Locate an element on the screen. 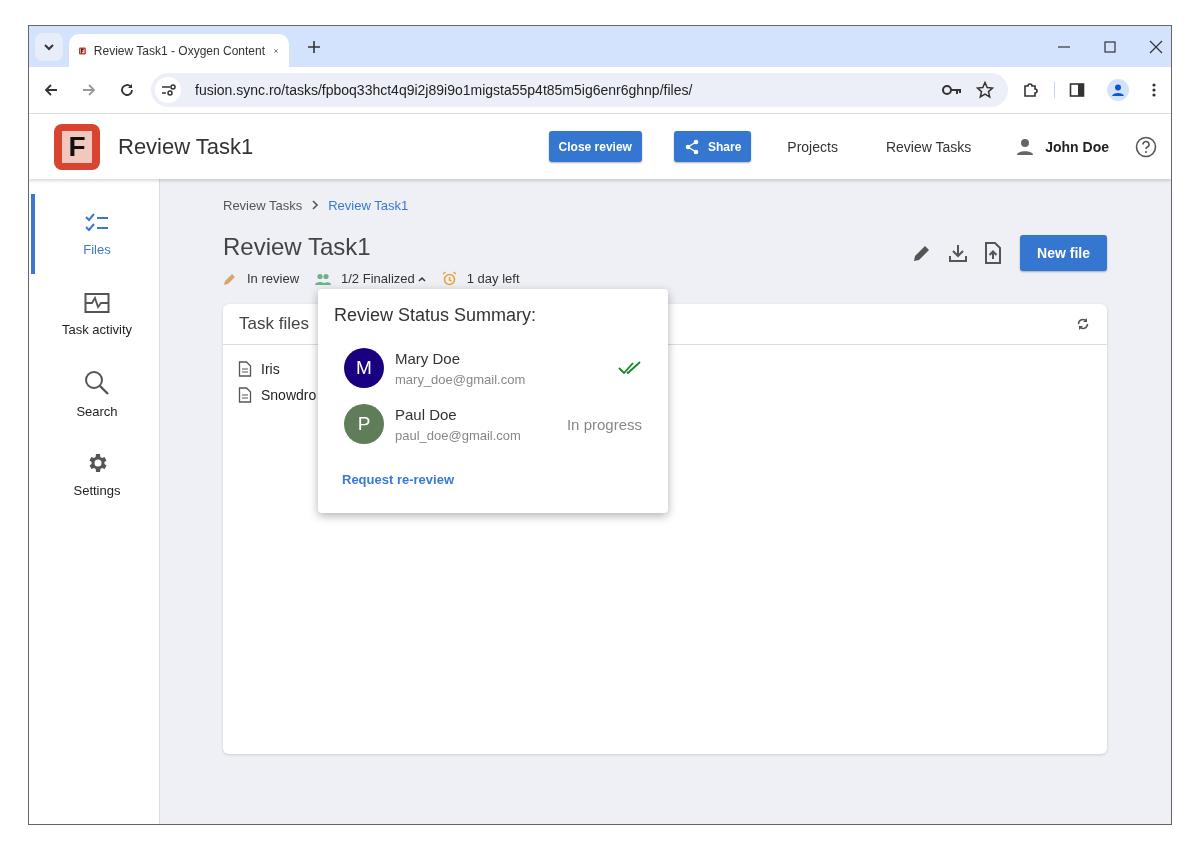 Image resolution: width=1200 pixels, height=850 pixels. url-text: fusion.sync.ro/tasks/fpboq33hct4q9i2j89i9o1migsta55p4t85m5ig6enr6ghnp/files/ is located at coordinates (444, 90).